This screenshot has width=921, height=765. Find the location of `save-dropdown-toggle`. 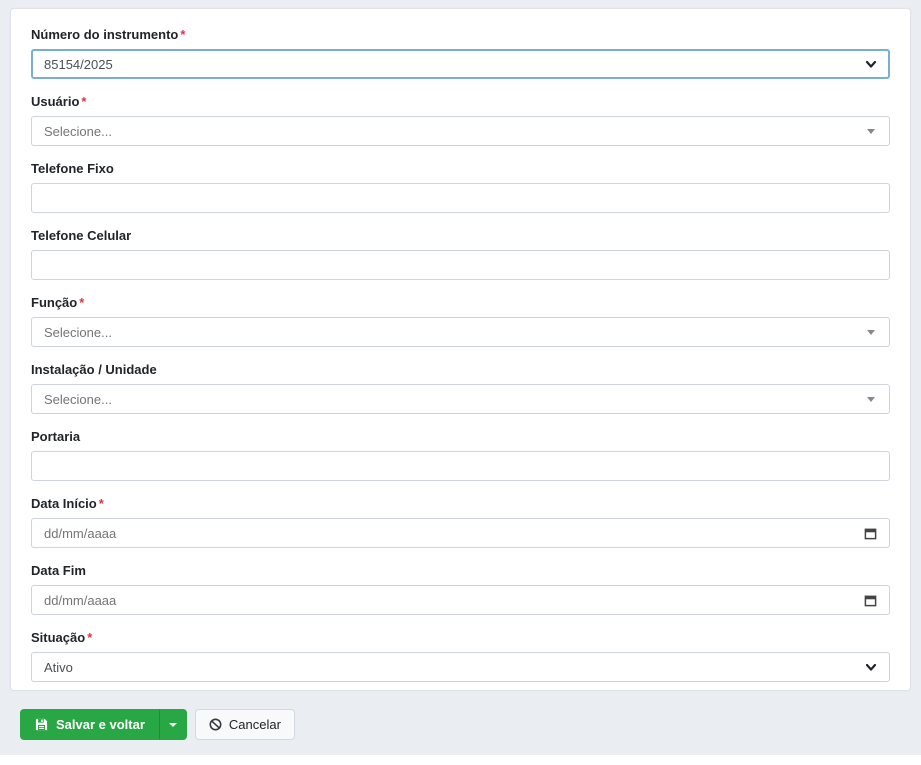

save-dropdown-toggle is located at coordinates (172, 724).